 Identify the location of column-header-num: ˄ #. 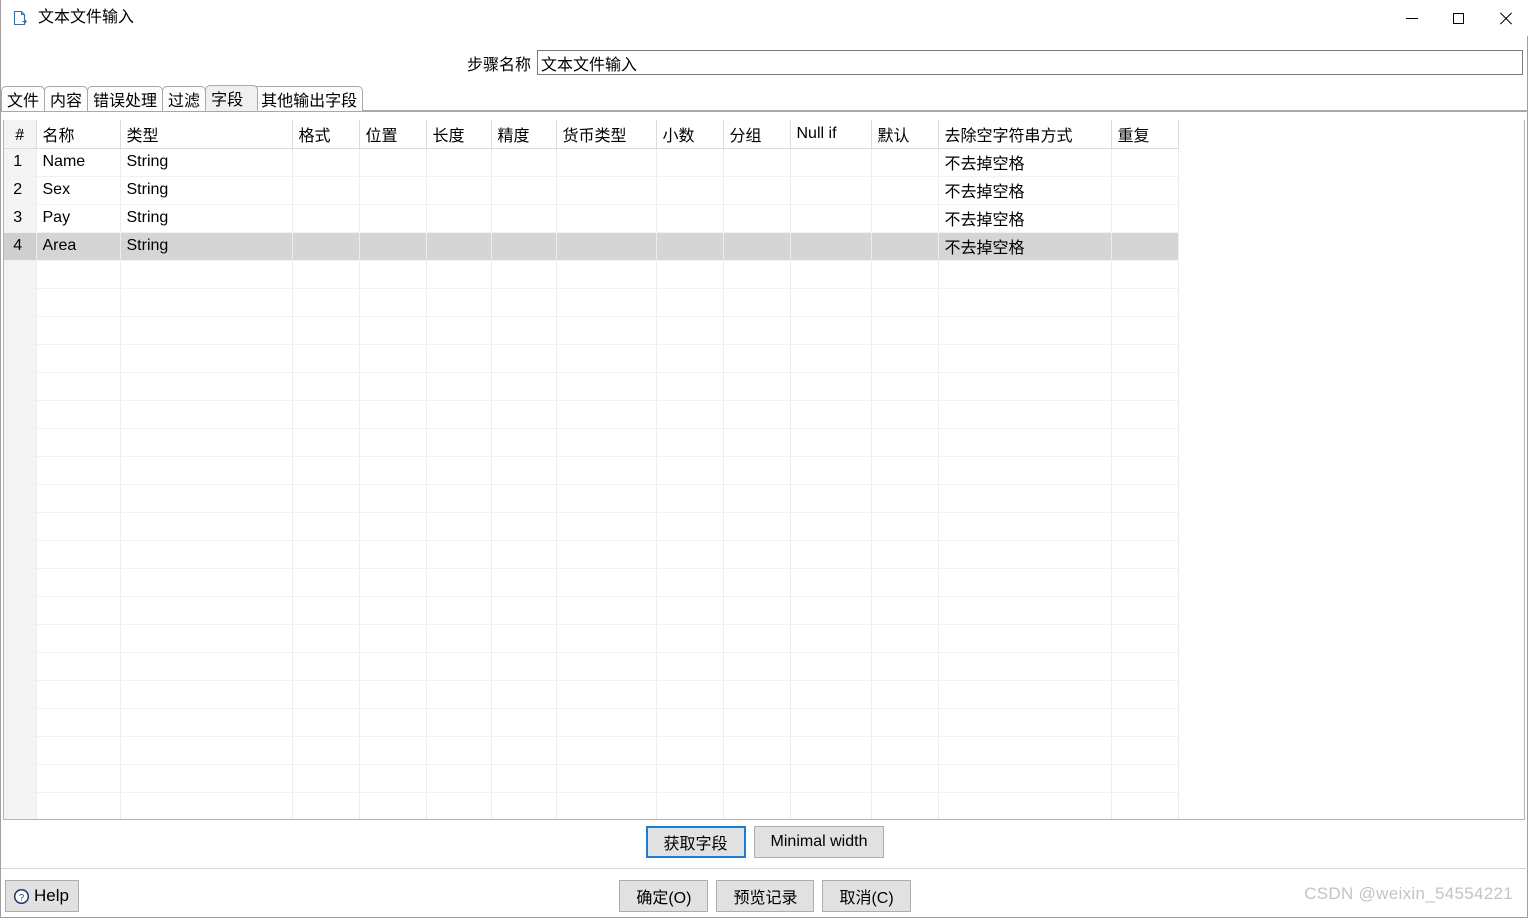
(20, 134).